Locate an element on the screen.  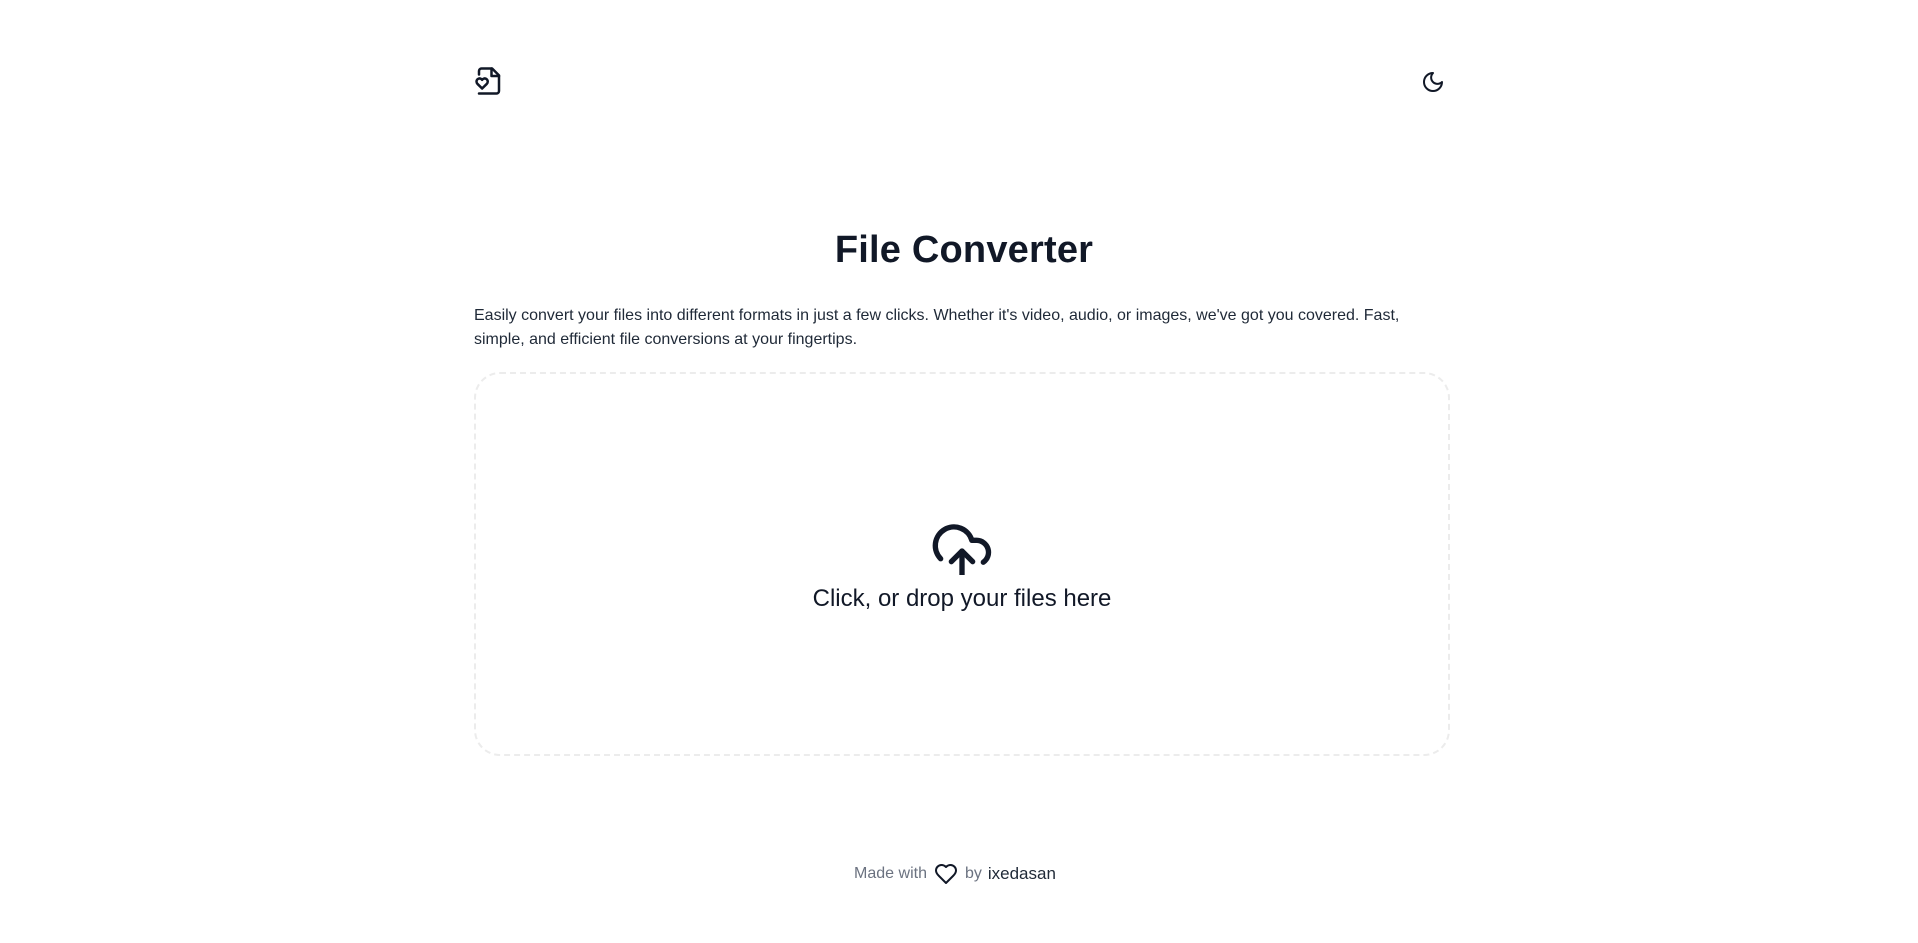
heart-icon is located at coordinates (946, 874).